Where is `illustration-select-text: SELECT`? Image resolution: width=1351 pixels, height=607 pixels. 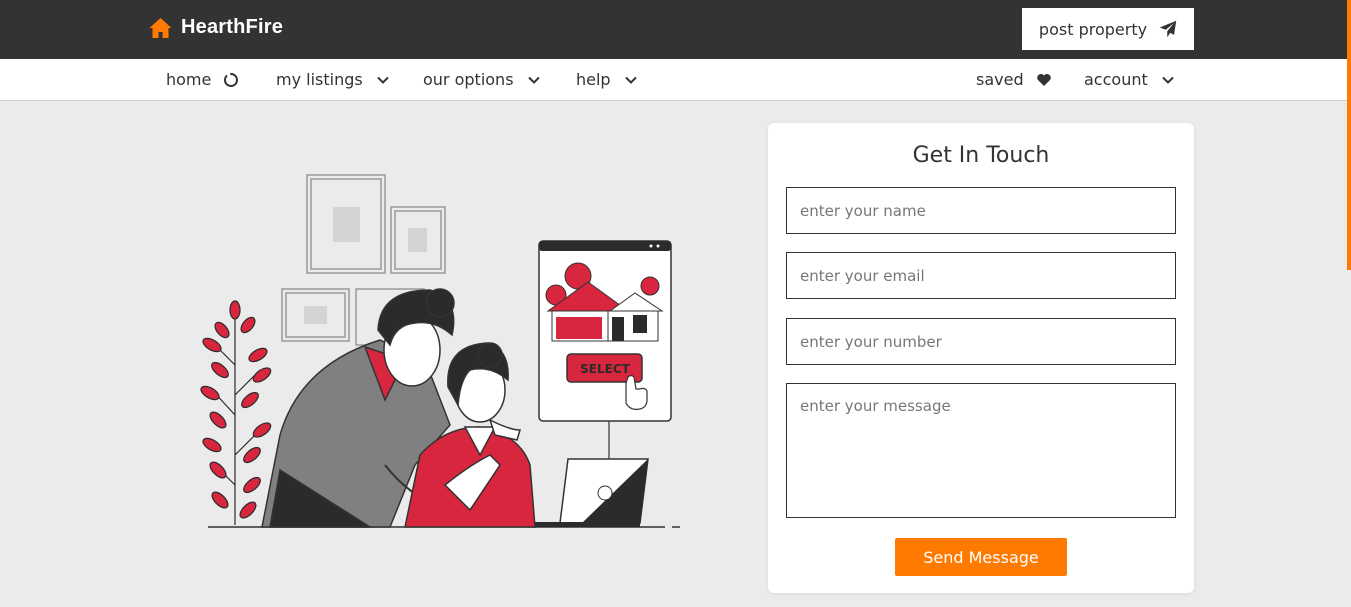
illustration-select-text: SELECT is located at coordinates (605, 369).